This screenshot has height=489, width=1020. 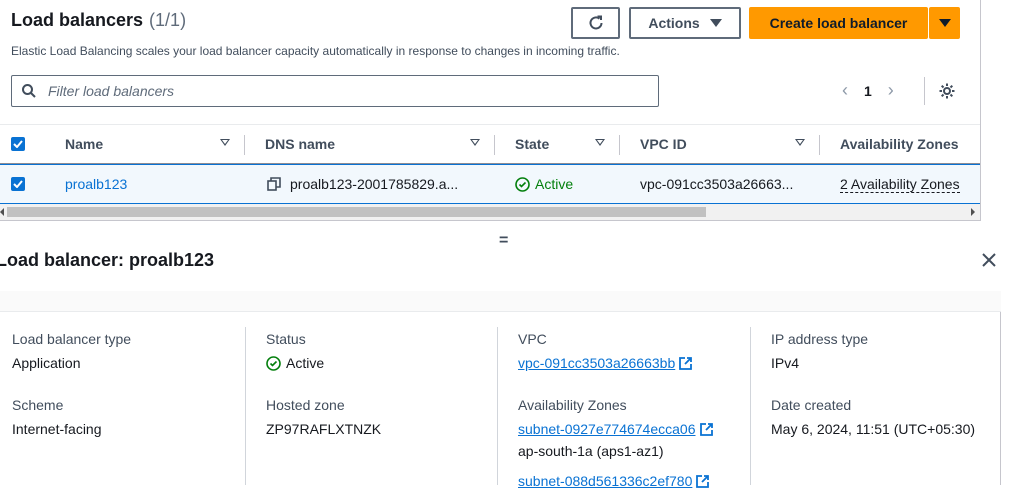 What do you see at coordinates (72, 339) in the screenshot?
I see `lb-type-label: Load balancer type` at bounding box center [72, 339].